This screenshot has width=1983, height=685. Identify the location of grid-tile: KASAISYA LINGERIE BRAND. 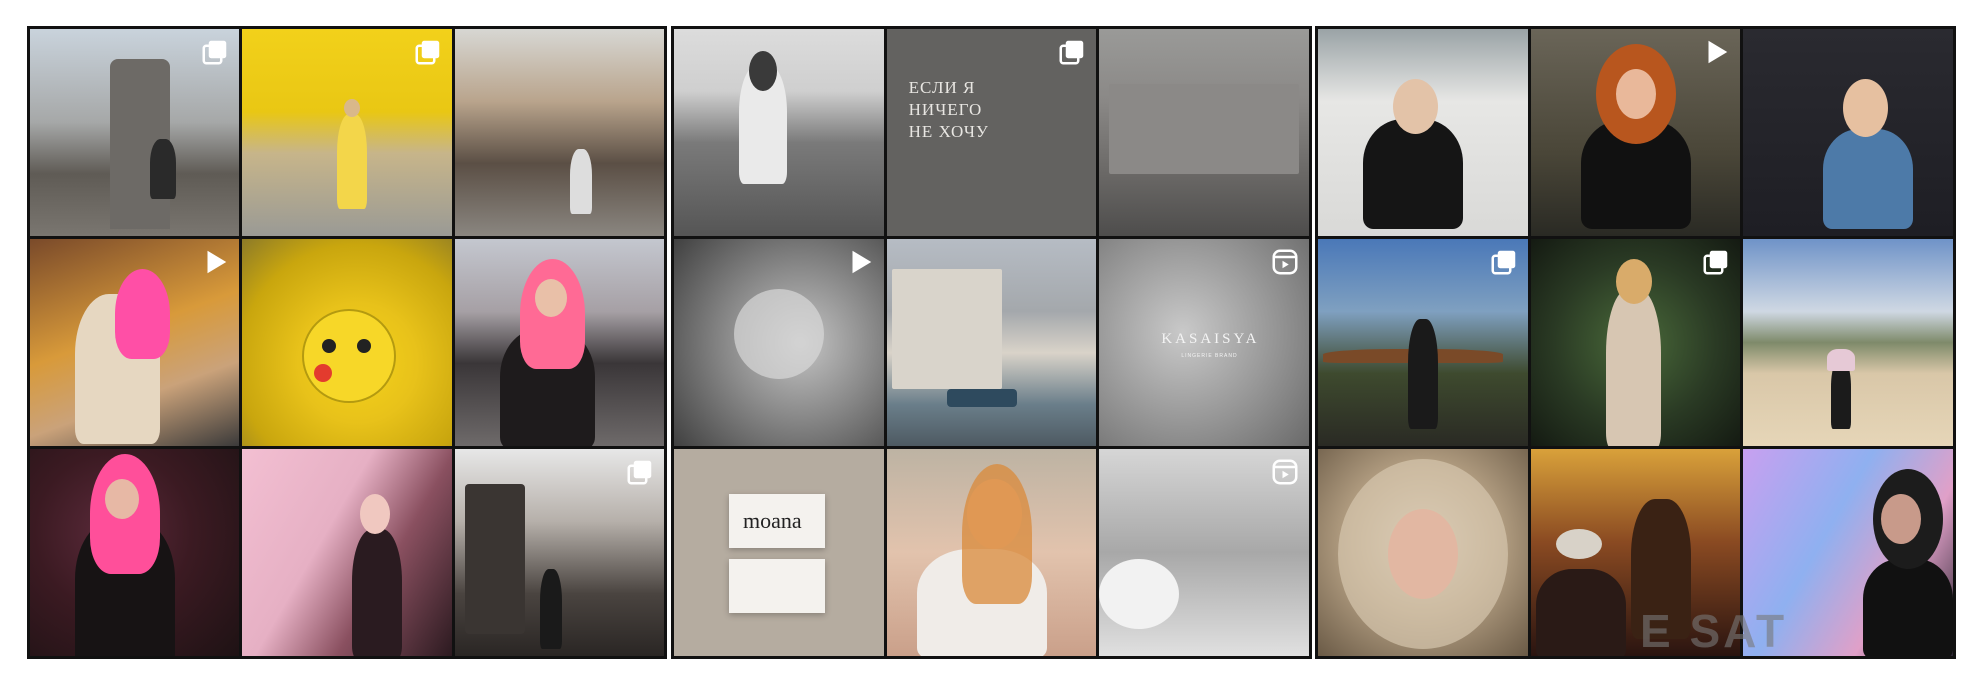
(1204, 342).